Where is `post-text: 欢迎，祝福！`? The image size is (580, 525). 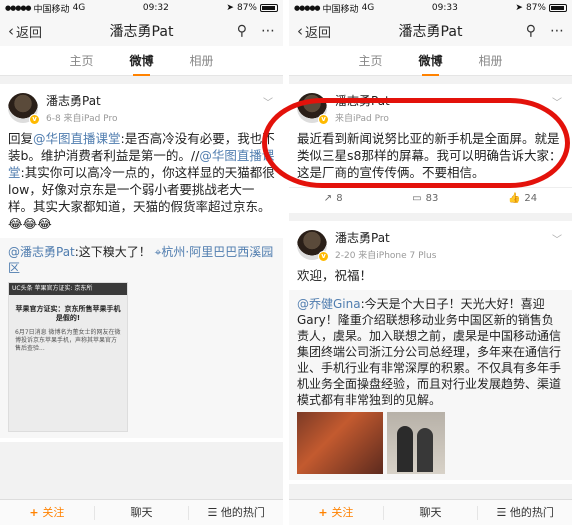
post-text: 欢迎，祝福！ is located at coordinates (335, 275).